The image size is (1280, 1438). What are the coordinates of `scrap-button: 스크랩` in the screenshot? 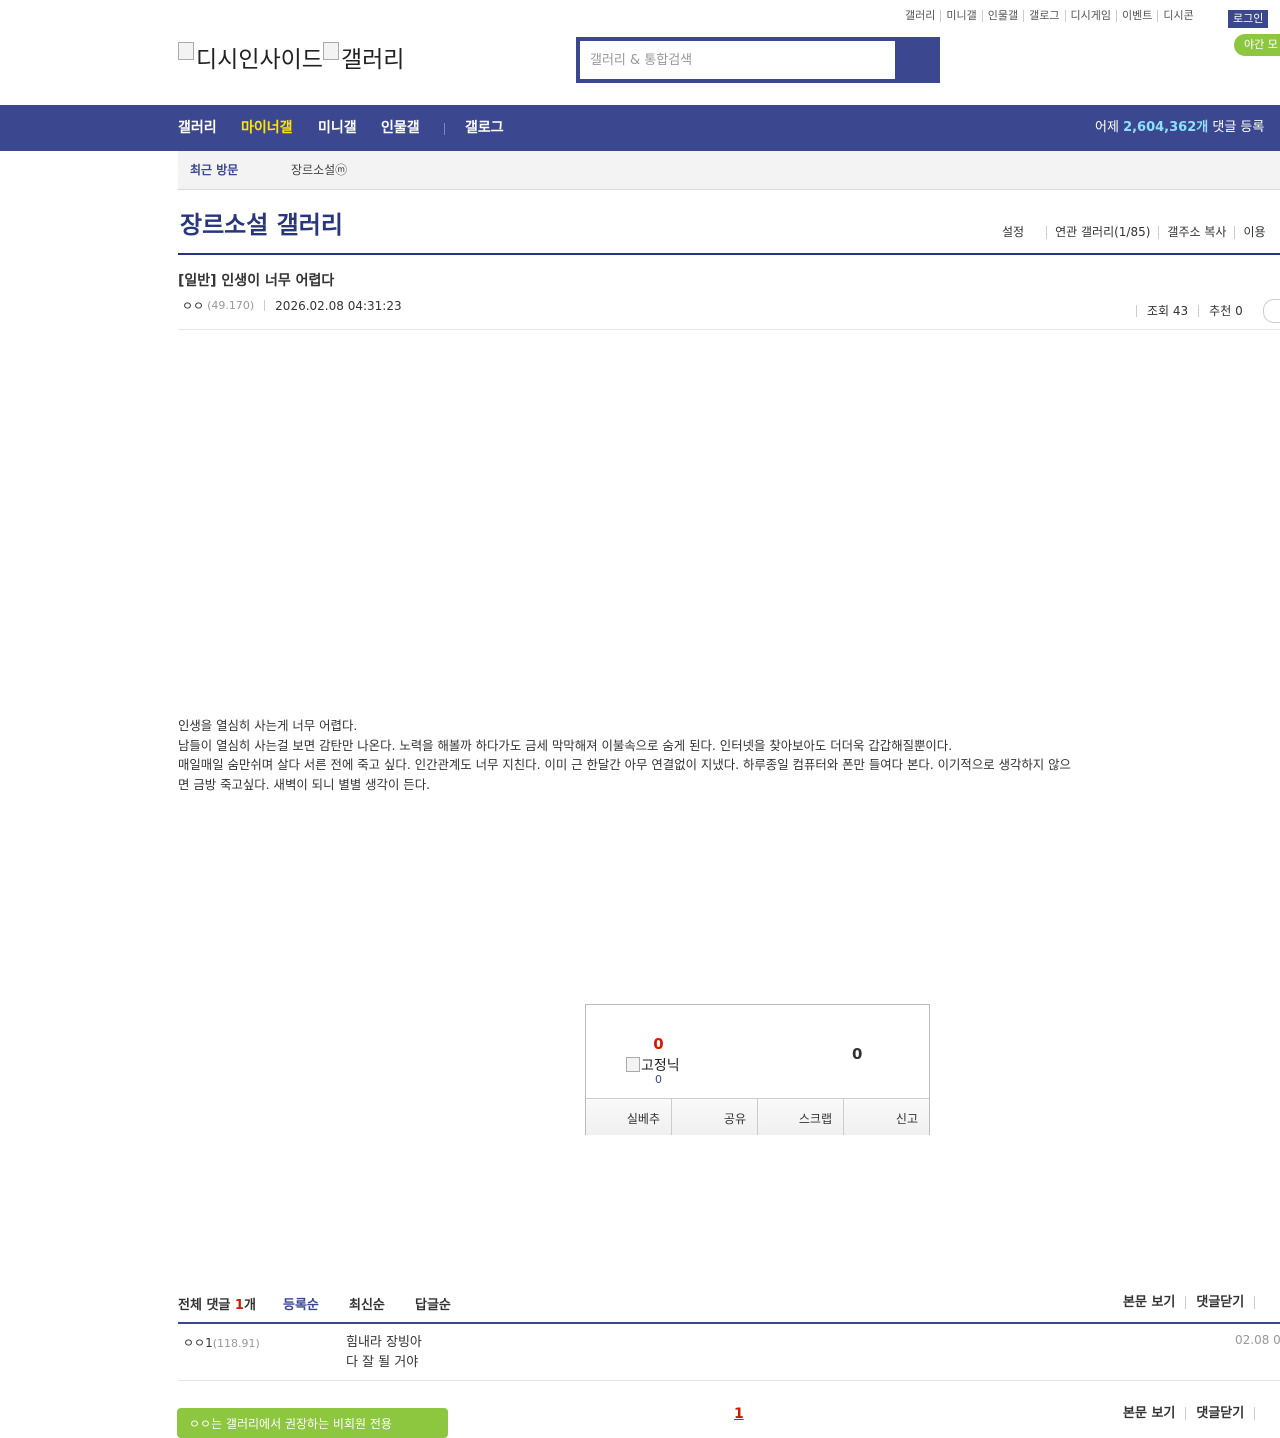 It's located at (800, 1117).